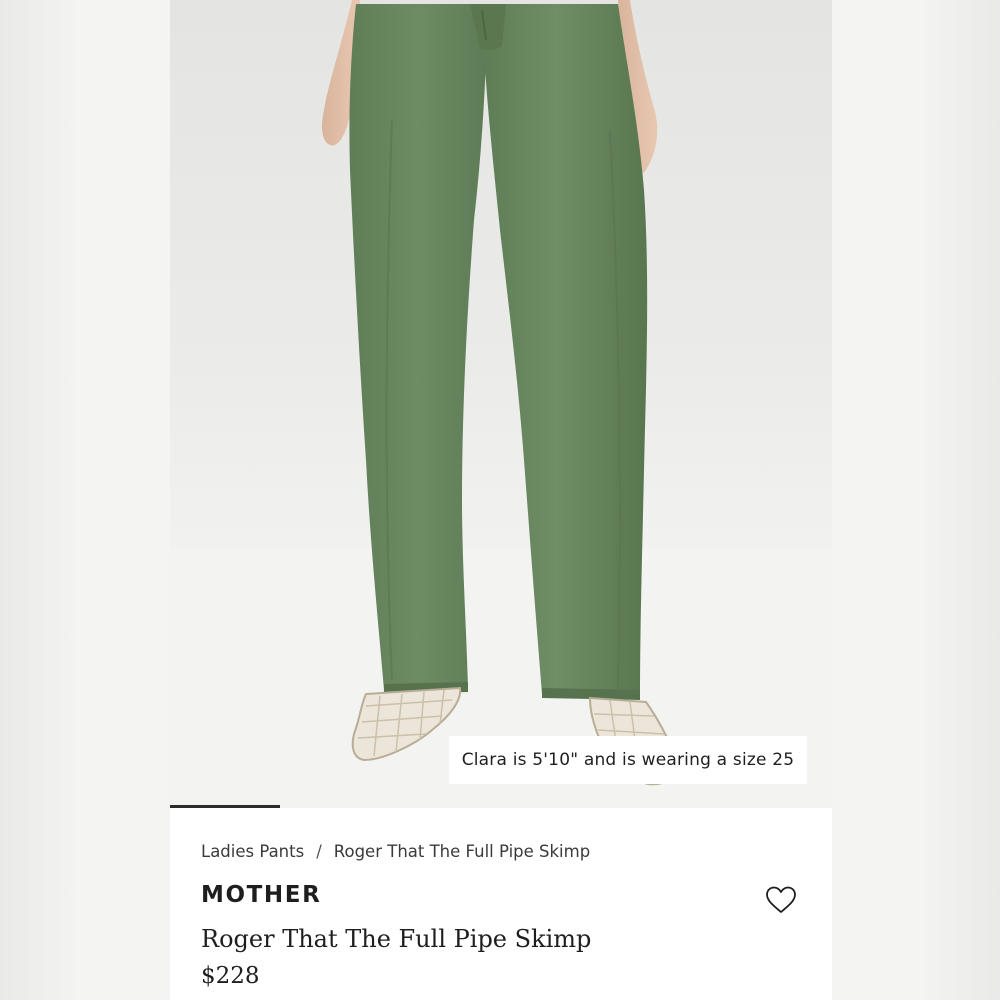 Image resolution: width=1000 pixels, height=1000 pixels. Describe the element at coordinates (225, 806) in the screenshot. I see `gallery-progress-indicator` at that location.